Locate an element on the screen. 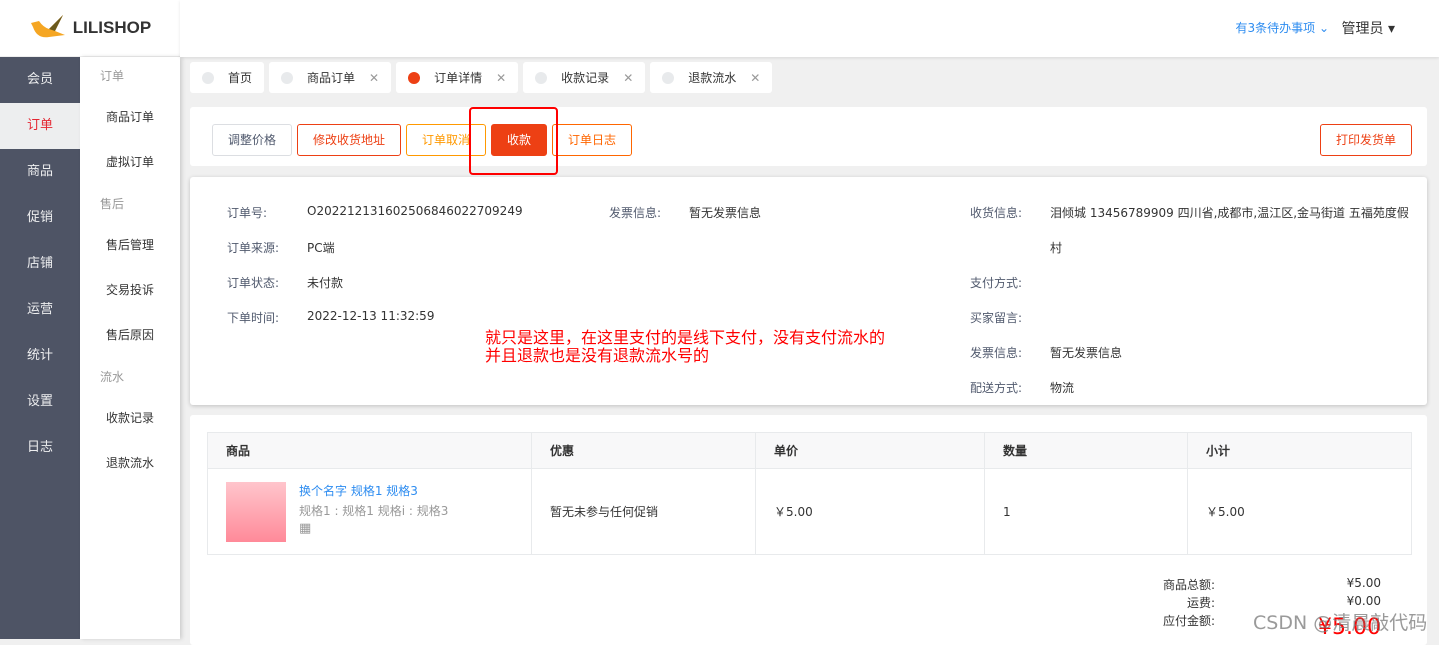 This screenshot has width=1439, height=645. logo-text: LILISHOP is located at coordinates (112, 27).